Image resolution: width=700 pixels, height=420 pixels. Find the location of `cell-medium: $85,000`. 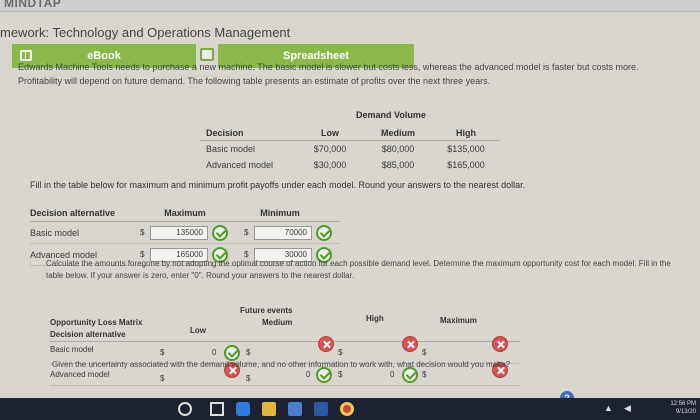

cell-medium: $85,000 is located at coordinates (398, 165).